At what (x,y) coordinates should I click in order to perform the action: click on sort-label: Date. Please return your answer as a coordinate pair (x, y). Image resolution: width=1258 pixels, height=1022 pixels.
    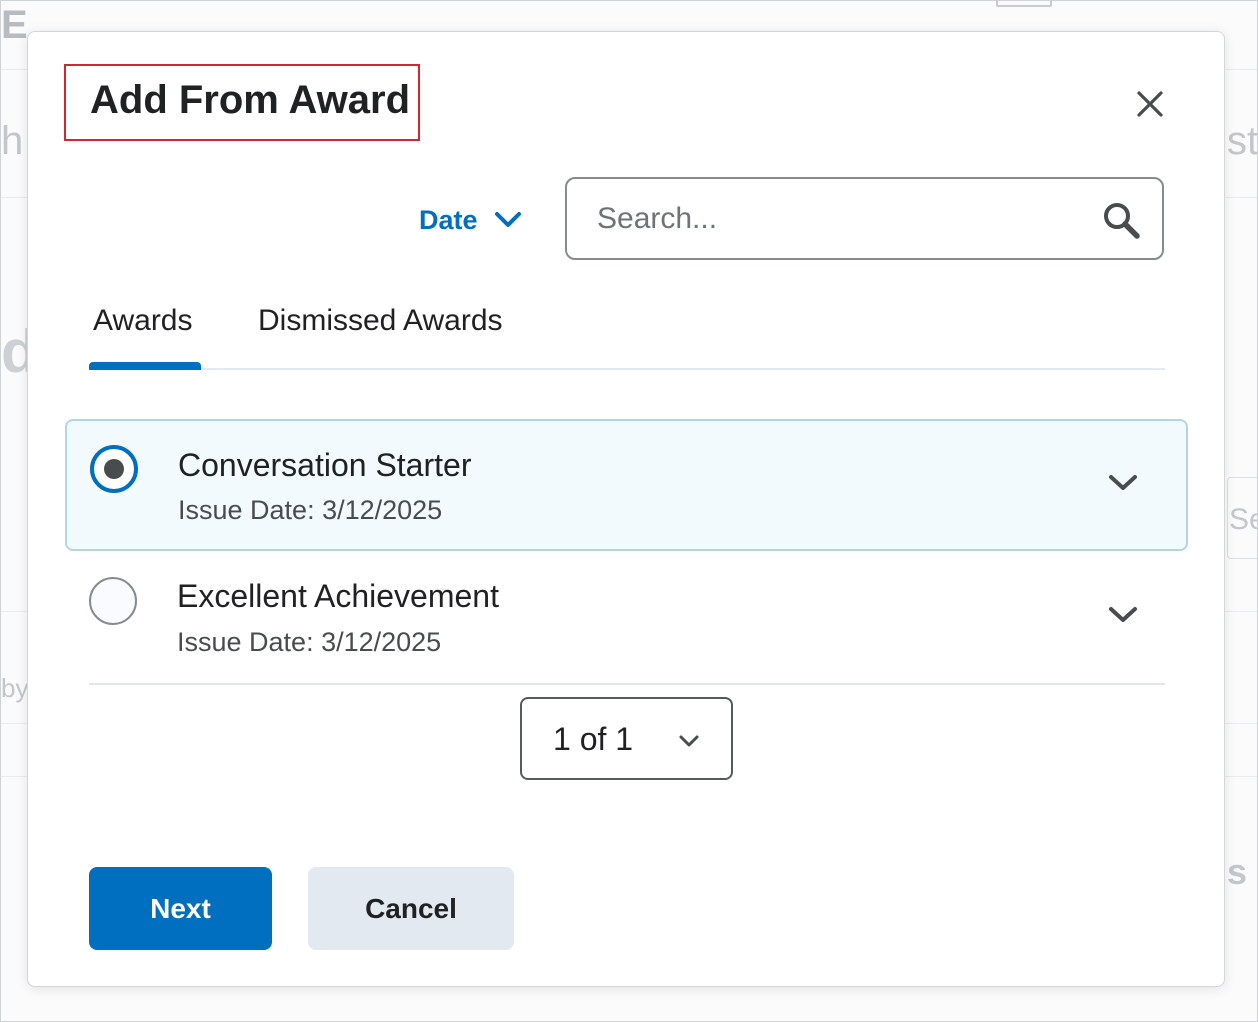
    Looking at the image, I should click on (448, 219).